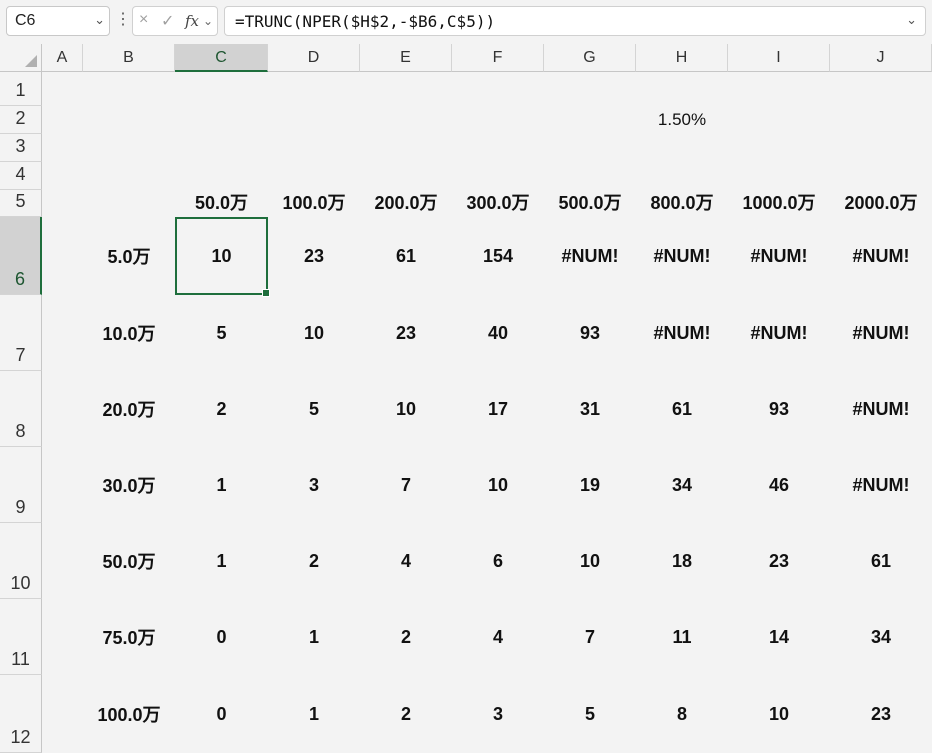  Describe the element at coordinates (575, 21) in the screenshot. I see `formula-input: =TRUNC(NPER($H$2,-$B6,C$5)) ⌄` at that location.